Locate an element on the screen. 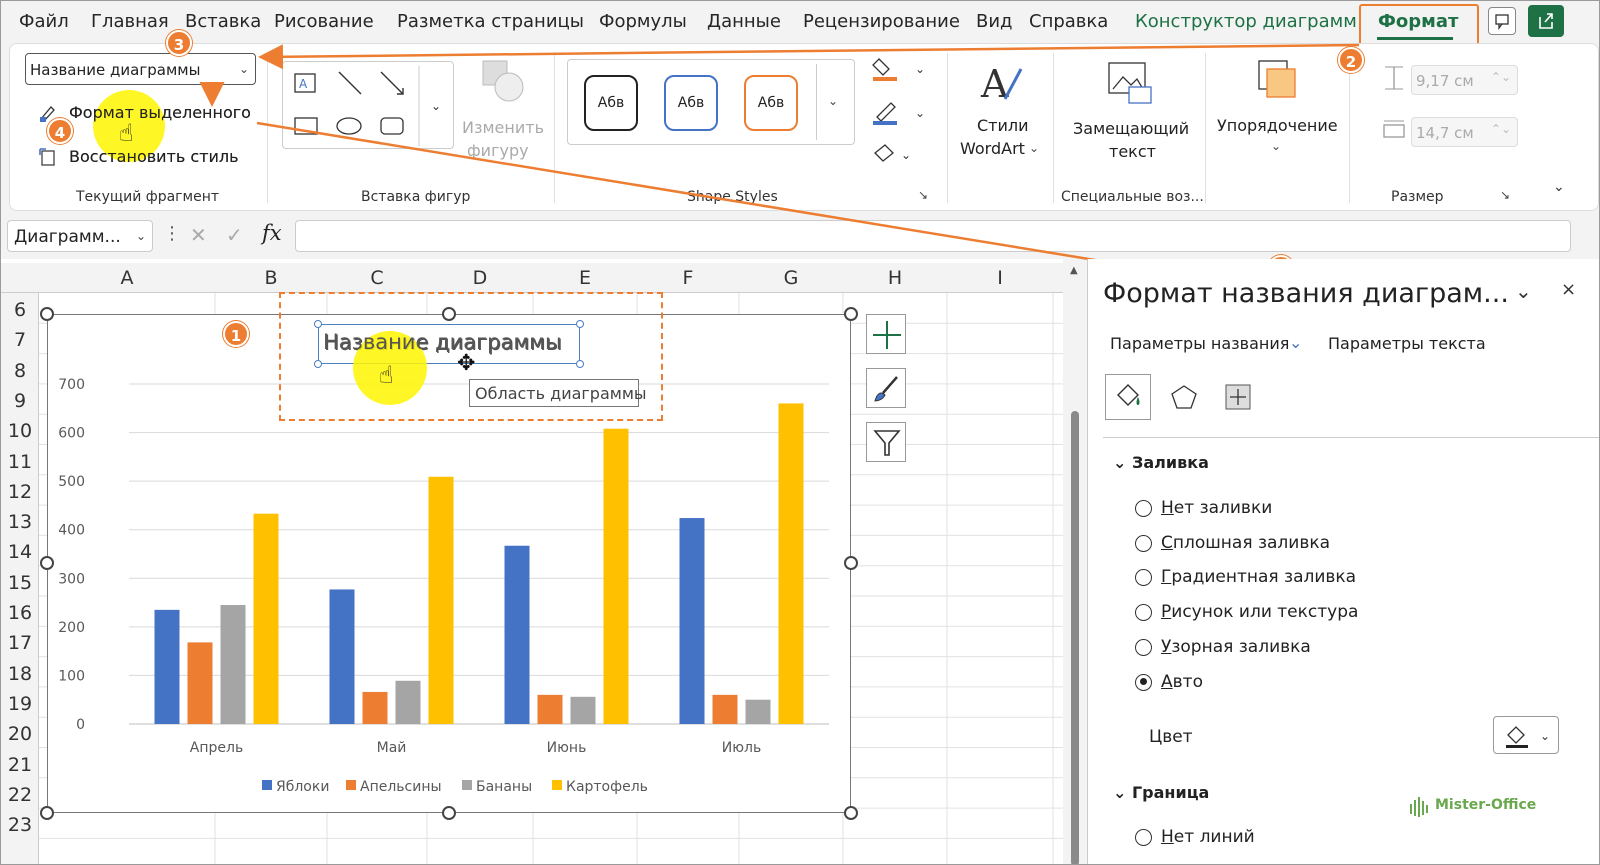 The height and width of the screenshot is (865, 1600). fill-option-label: Узорная заливка is located at coordinates (1236, 646).